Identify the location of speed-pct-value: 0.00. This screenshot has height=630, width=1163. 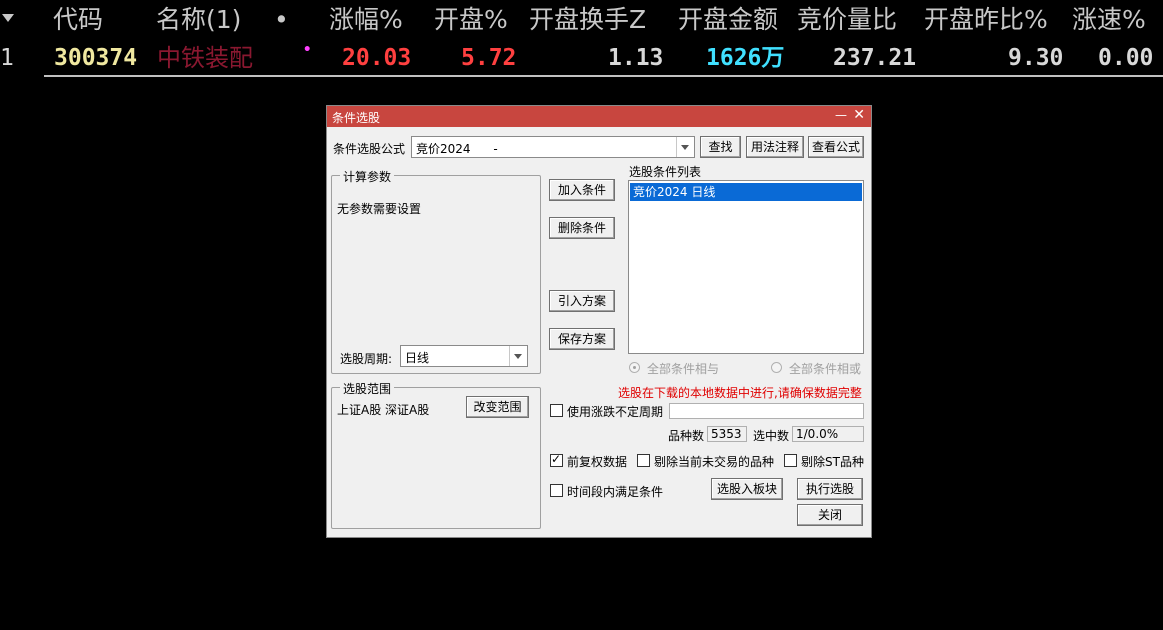
(1126, 58).